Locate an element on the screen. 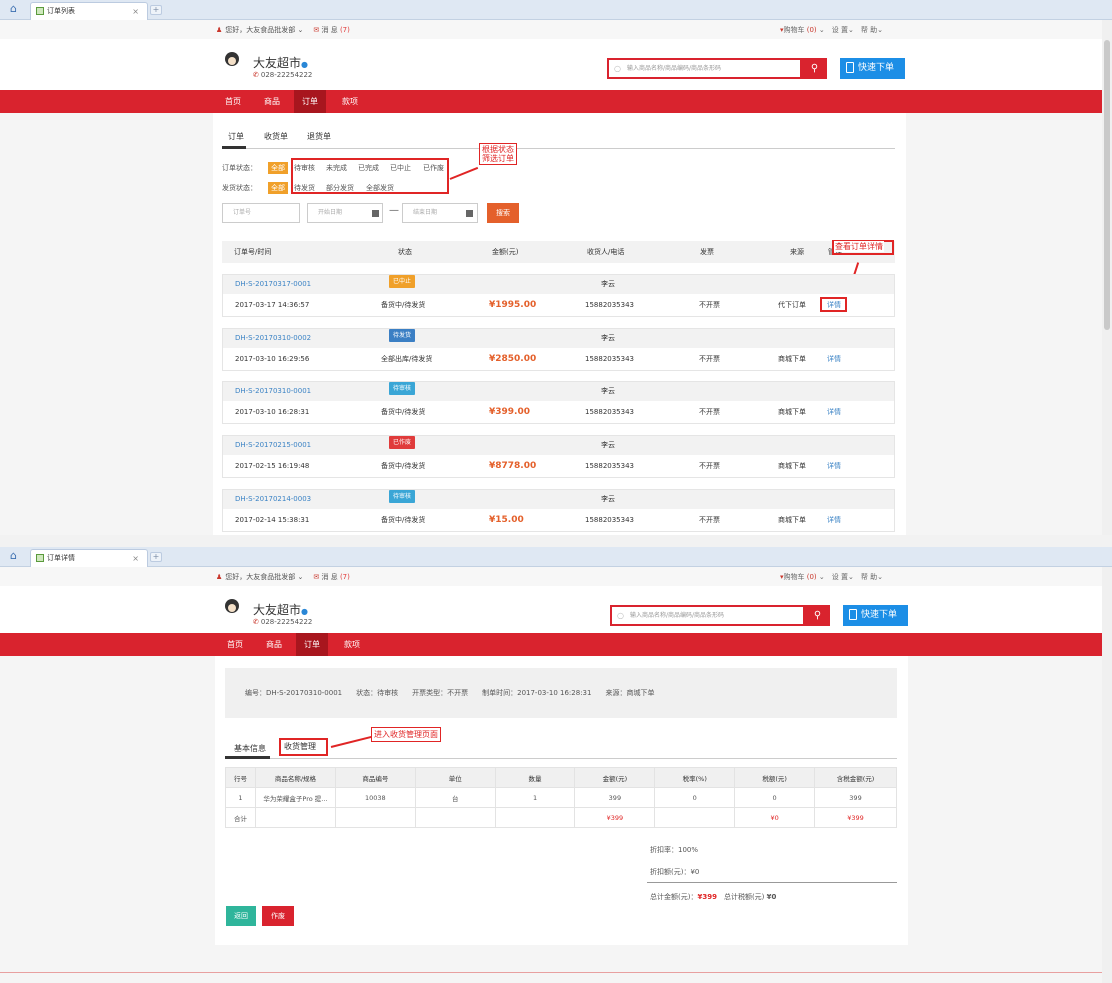 The height and width of the screenshot is (983, 1112). phone-icon: ✆ is located at coordinates (256, 75).